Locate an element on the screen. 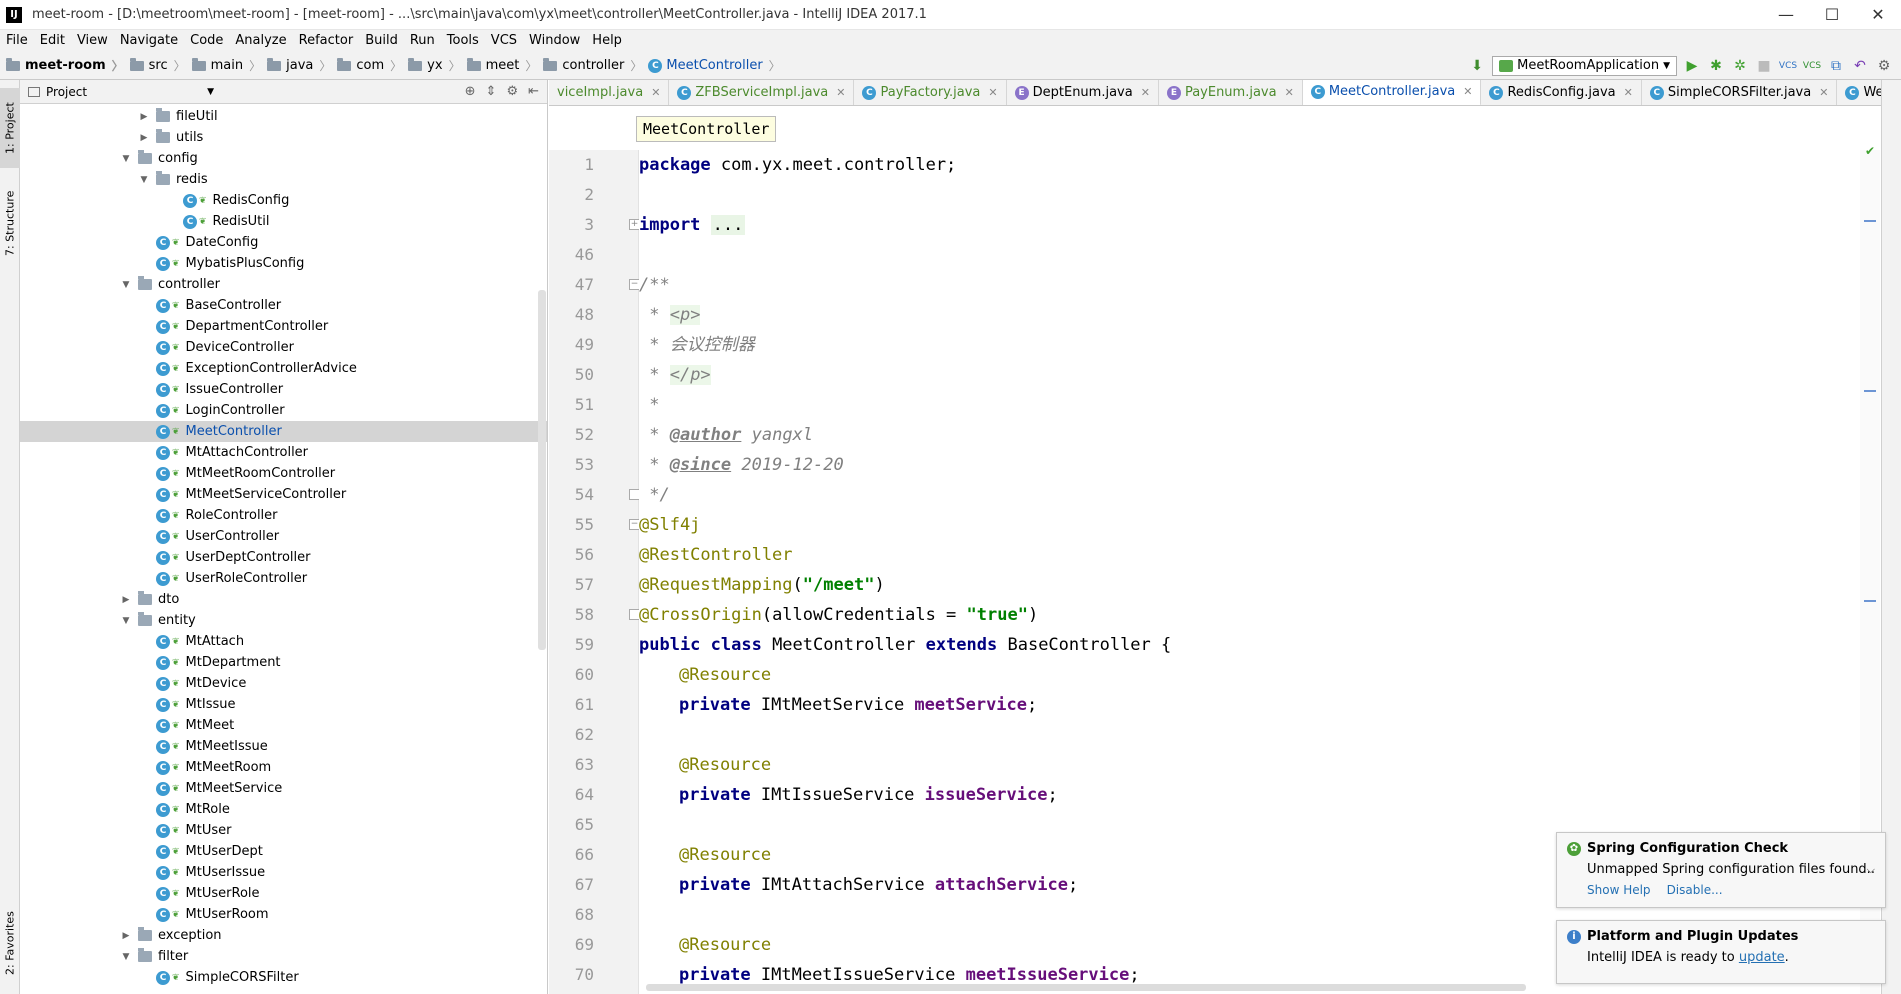  menu-view: View is located at coordinates (92, 41).